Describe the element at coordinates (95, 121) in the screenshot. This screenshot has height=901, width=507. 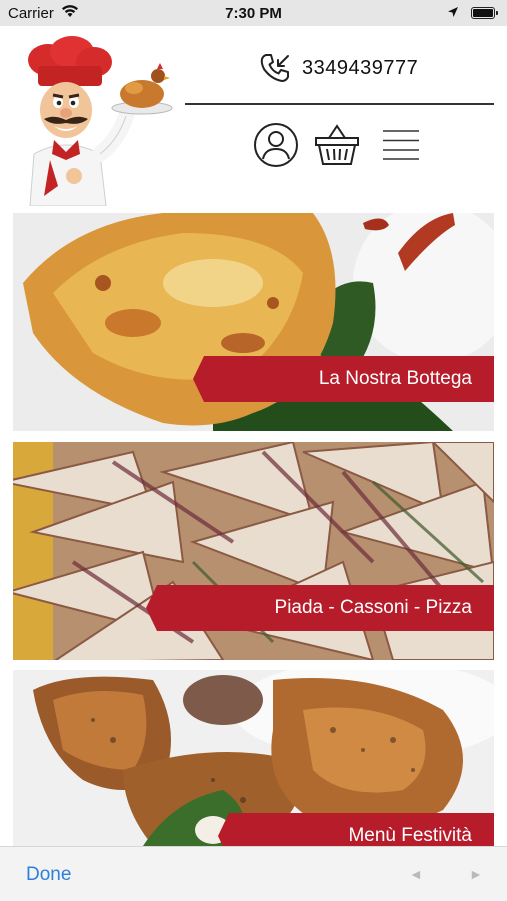
I see `chef-logo` at that location.